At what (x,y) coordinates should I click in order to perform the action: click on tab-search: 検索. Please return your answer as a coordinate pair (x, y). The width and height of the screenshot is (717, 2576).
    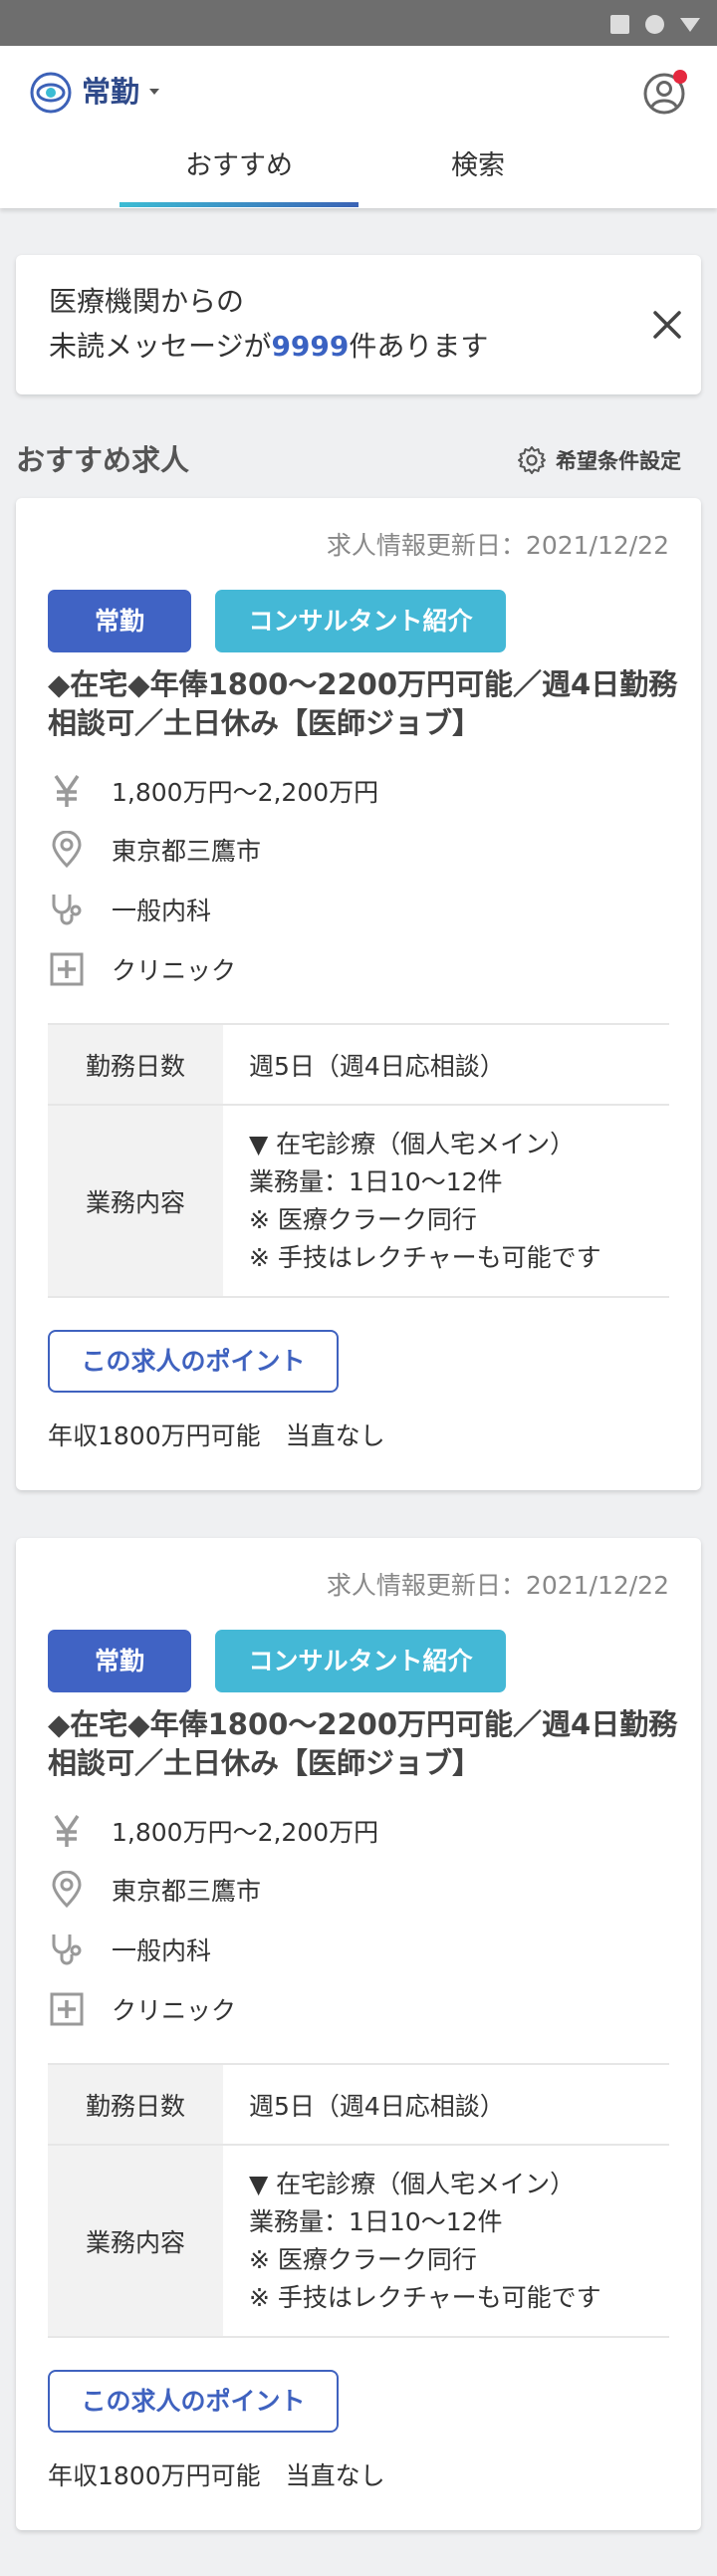
    Looking at the image, I should click on (478, 175).